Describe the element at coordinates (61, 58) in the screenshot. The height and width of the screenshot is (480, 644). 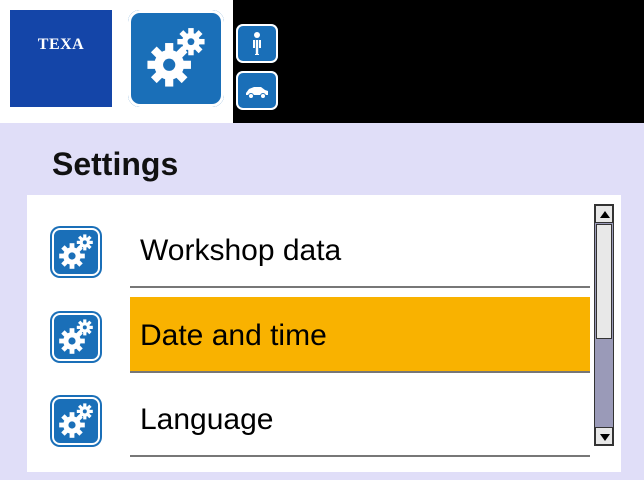
I see `texa-logo: TEXA` at that location.